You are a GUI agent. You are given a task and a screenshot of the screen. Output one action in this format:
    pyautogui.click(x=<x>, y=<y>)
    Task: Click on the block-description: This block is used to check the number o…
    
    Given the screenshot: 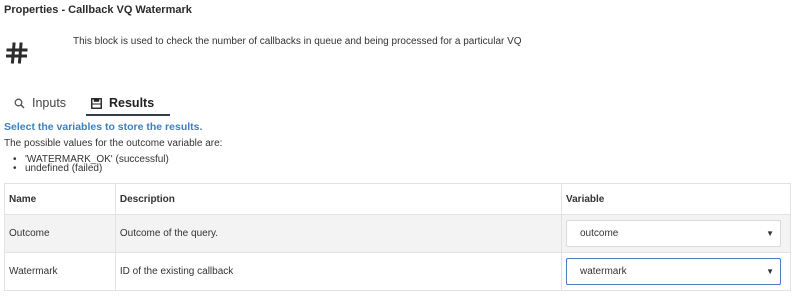 What is the action you would take?
    pyautogui.click(x=297, y=41)
    